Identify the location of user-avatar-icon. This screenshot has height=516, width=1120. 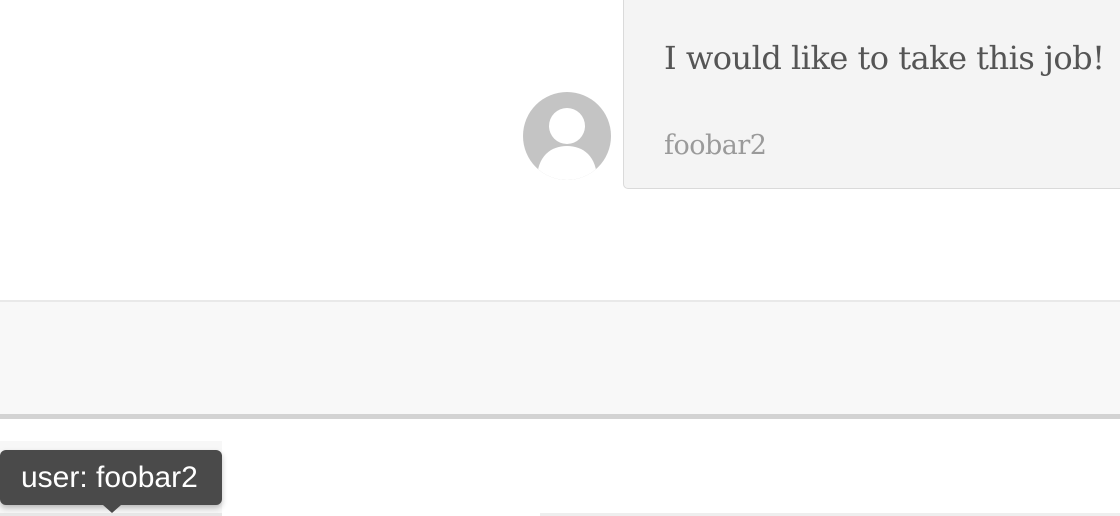
(567, 136).